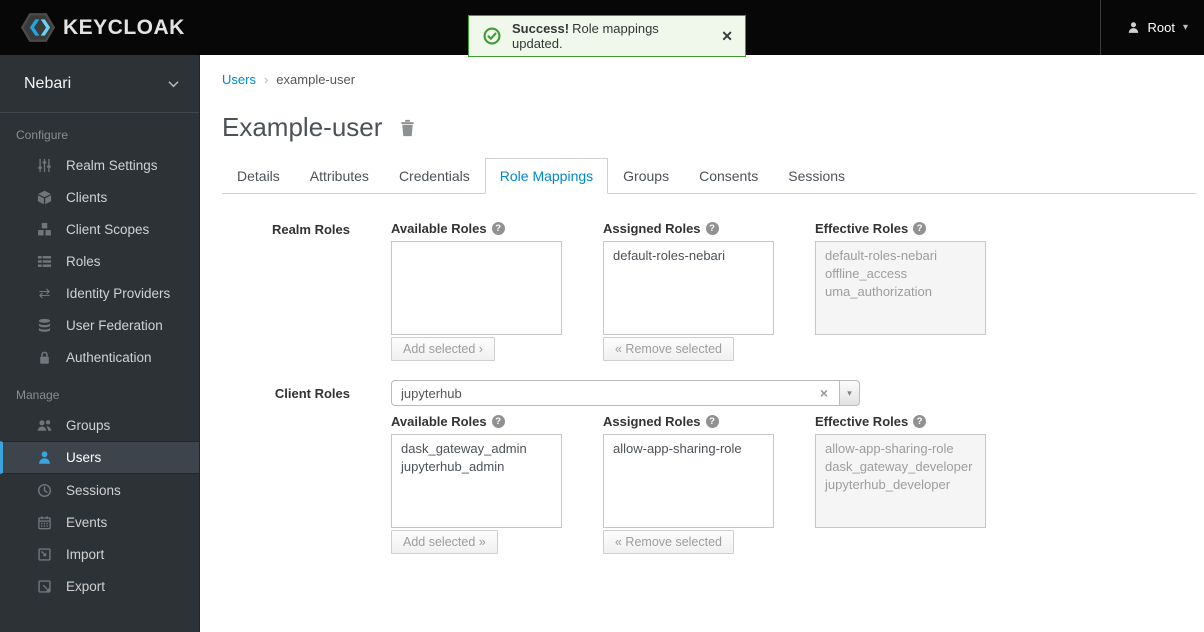  Describe the element at coordinates (99, 357) in the screenshot. I see `sidebar-item-authentication: Authentication` at that location.